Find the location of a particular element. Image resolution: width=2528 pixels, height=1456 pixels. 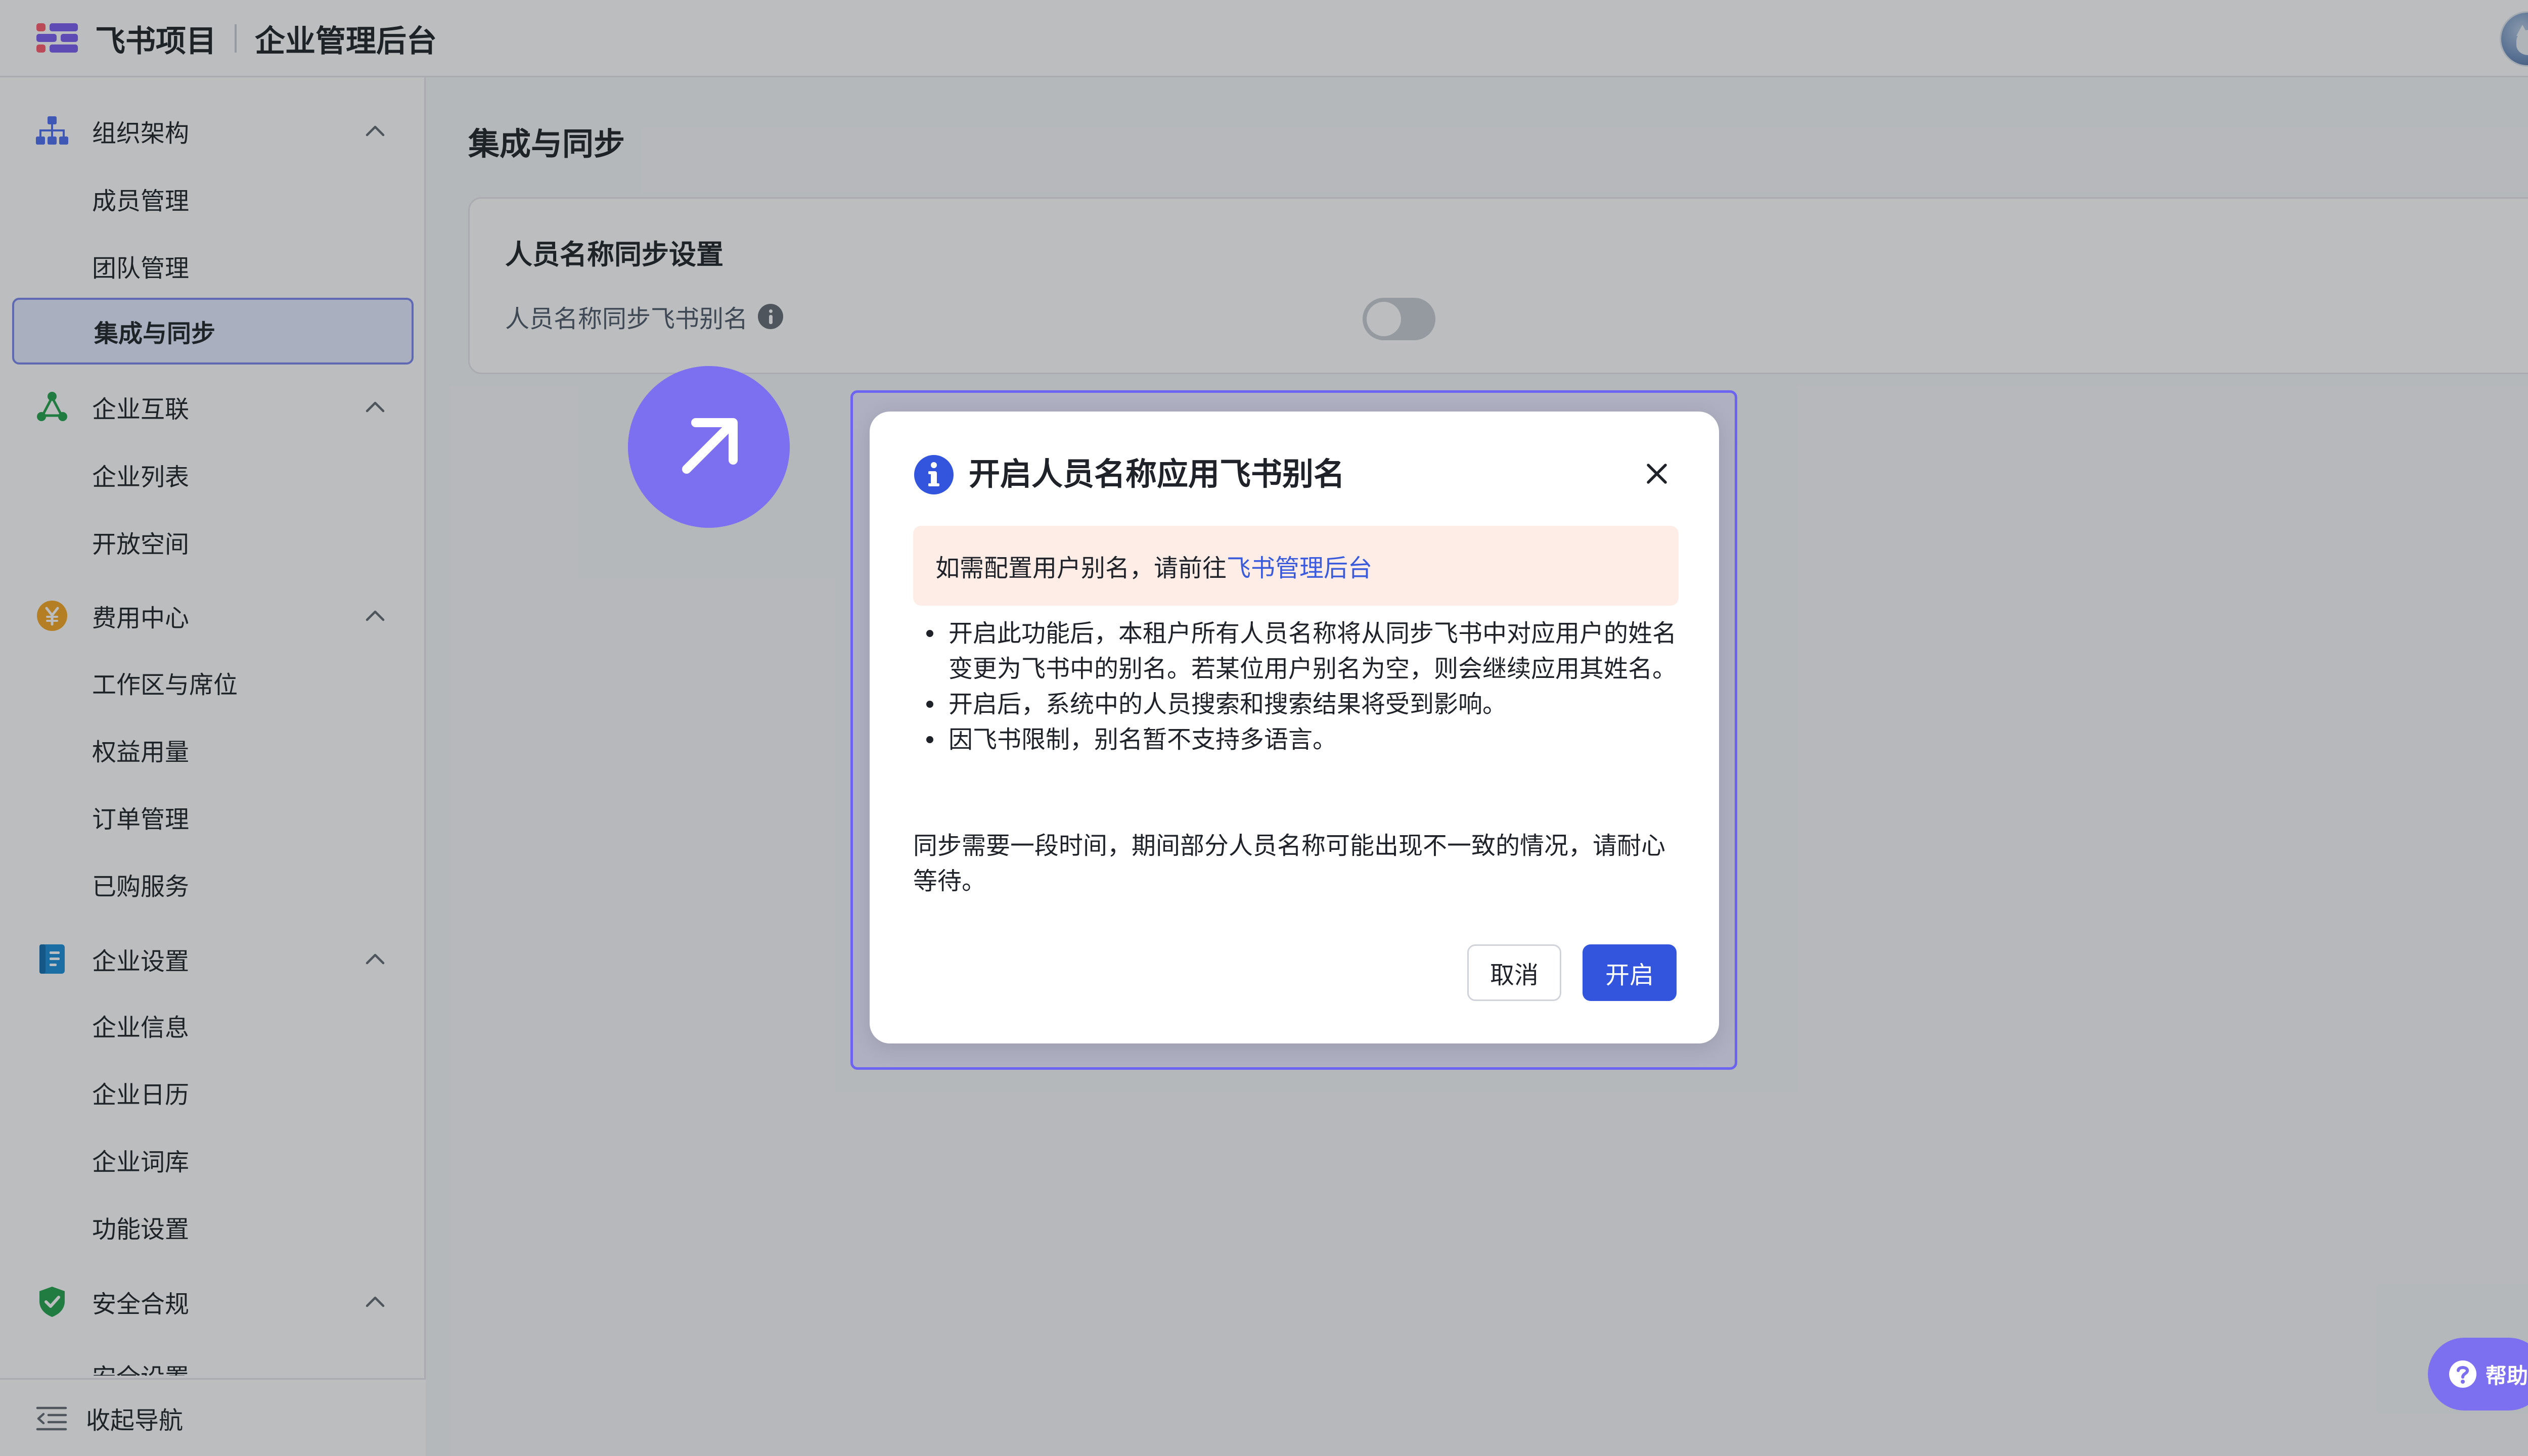

info-circle-icon is located at coordinates (934, 474).